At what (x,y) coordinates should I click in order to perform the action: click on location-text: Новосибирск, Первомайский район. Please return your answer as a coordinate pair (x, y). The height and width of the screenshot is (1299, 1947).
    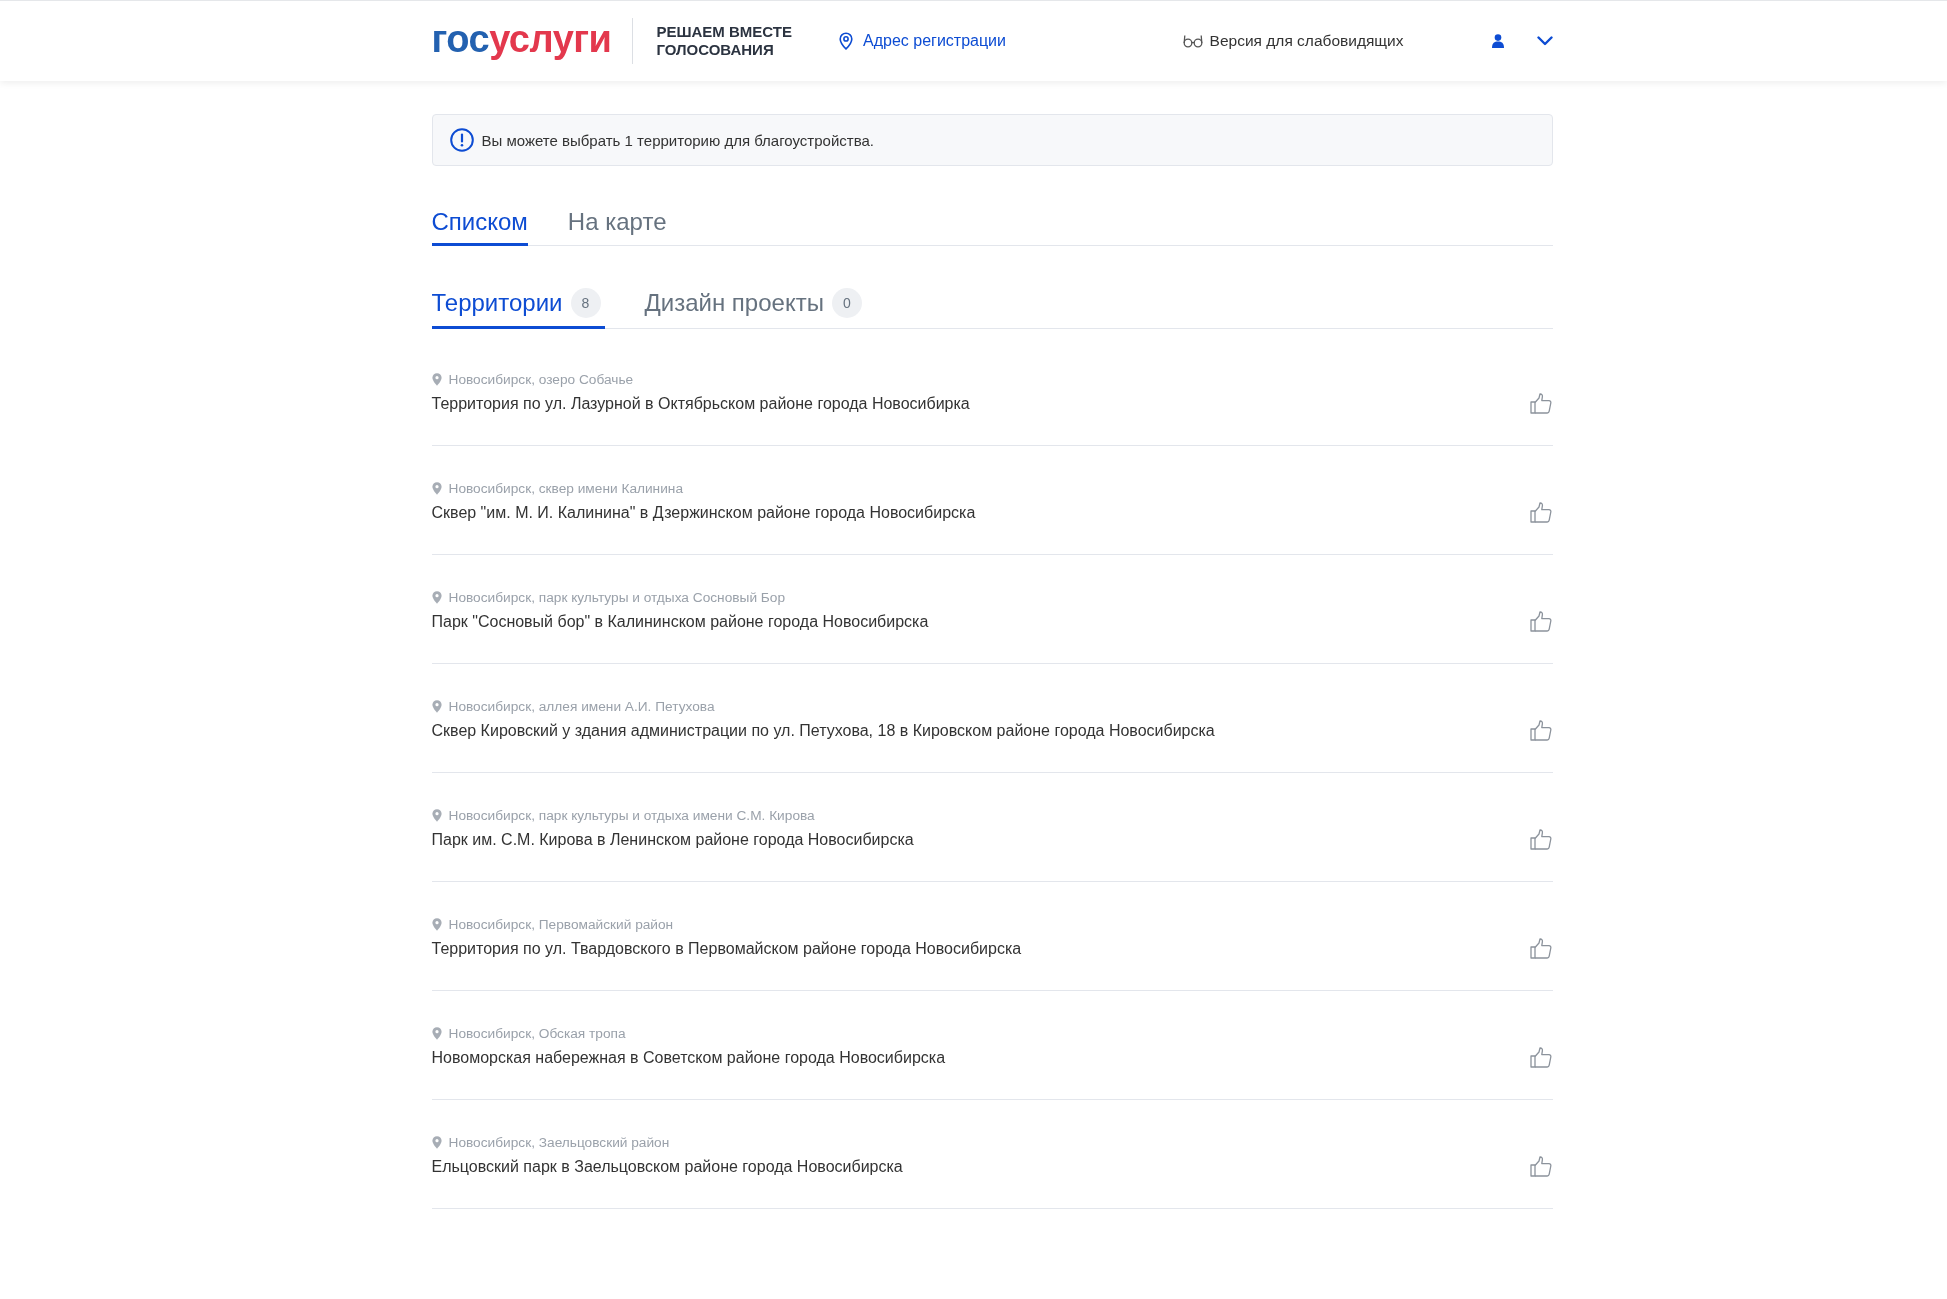
    Looking at the image, I should click on (561, 924).